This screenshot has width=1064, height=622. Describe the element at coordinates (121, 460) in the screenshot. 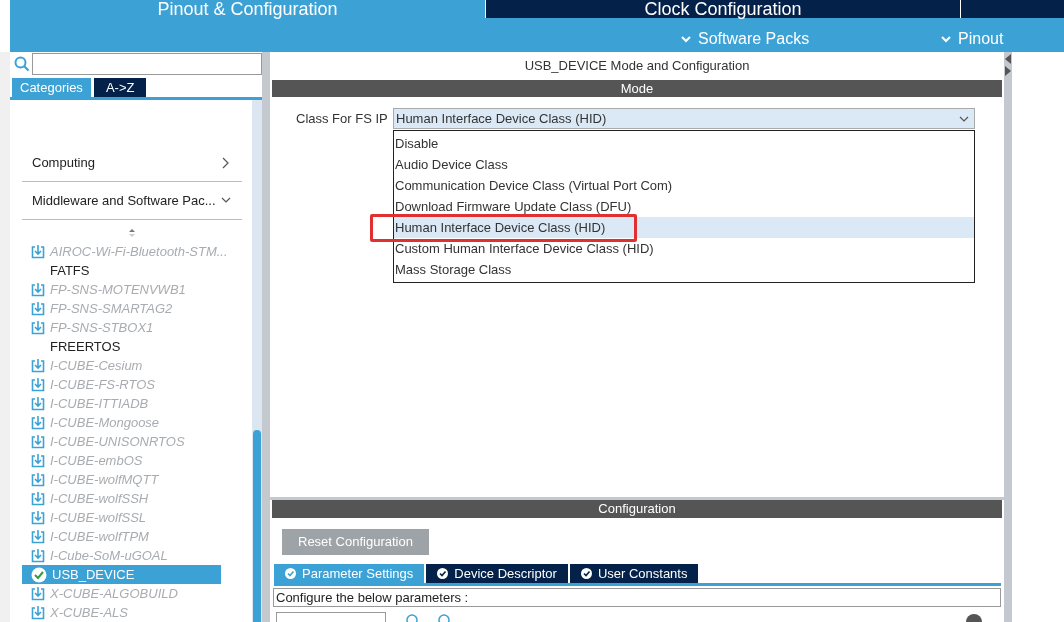

I see `sidebar-item: I-CUBE-embOS` at that location.